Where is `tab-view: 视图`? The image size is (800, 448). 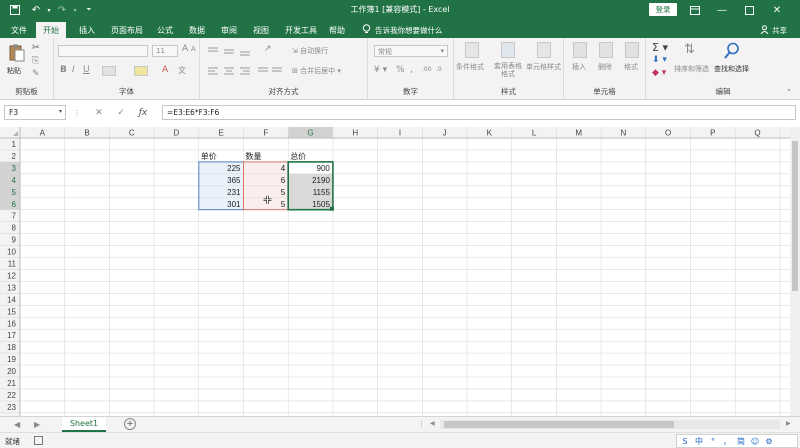
tab-view: 视图 is located at coordinates (261, 30).